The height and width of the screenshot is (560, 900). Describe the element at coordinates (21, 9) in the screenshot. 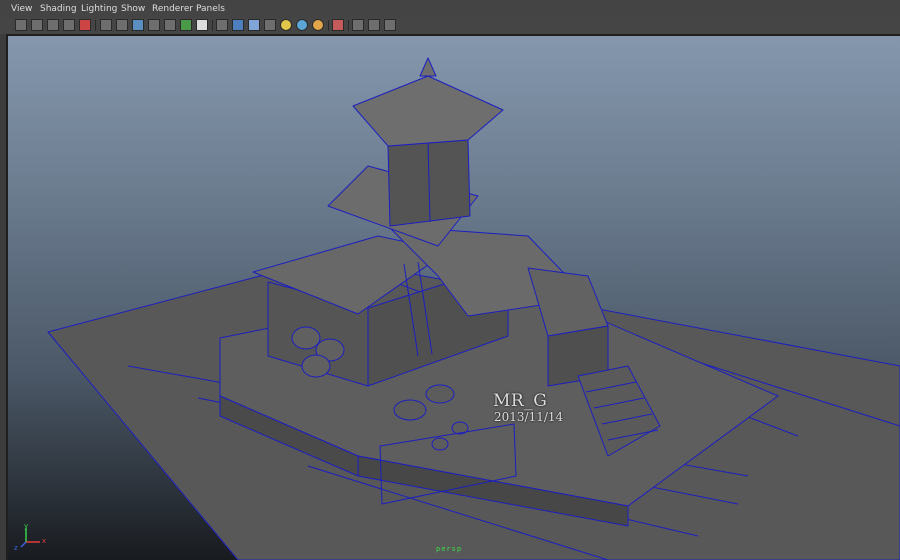

I see `menu-view: View` at that location.